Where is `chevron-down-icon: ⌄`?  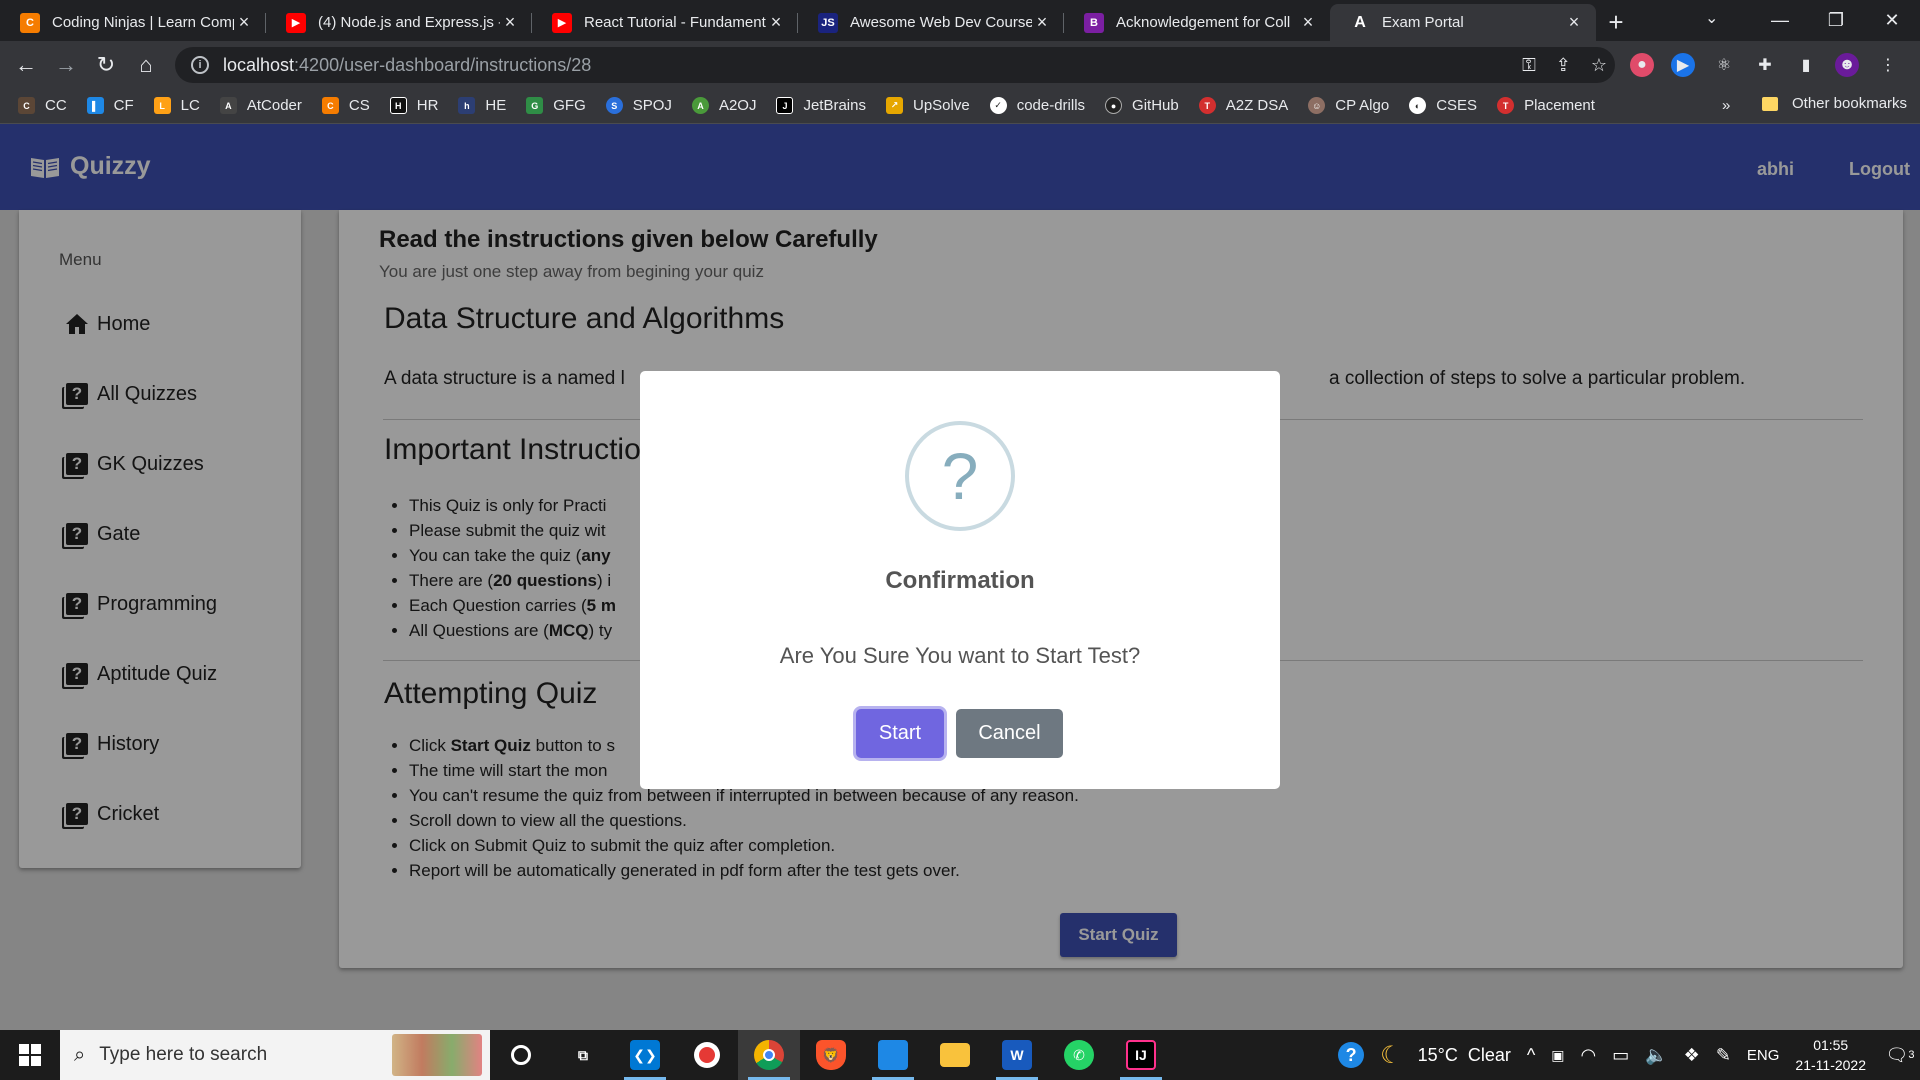 chevron-down-icon: ⌄ is located at coordinates (1711, 18).